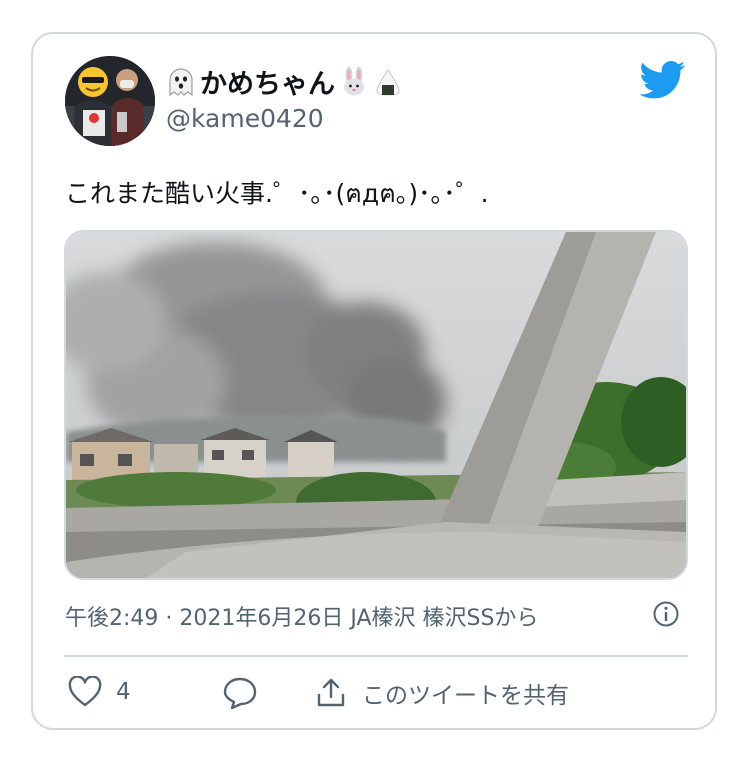 Image resolution: width=750 pixels, height=782 pixels. Describe the element at coordinates (277, 193) in the screenshot. I see `tweet-text: これまた酷い火事.゜･｡･(ฅдฅ｡)･｡･゜.` at that location.